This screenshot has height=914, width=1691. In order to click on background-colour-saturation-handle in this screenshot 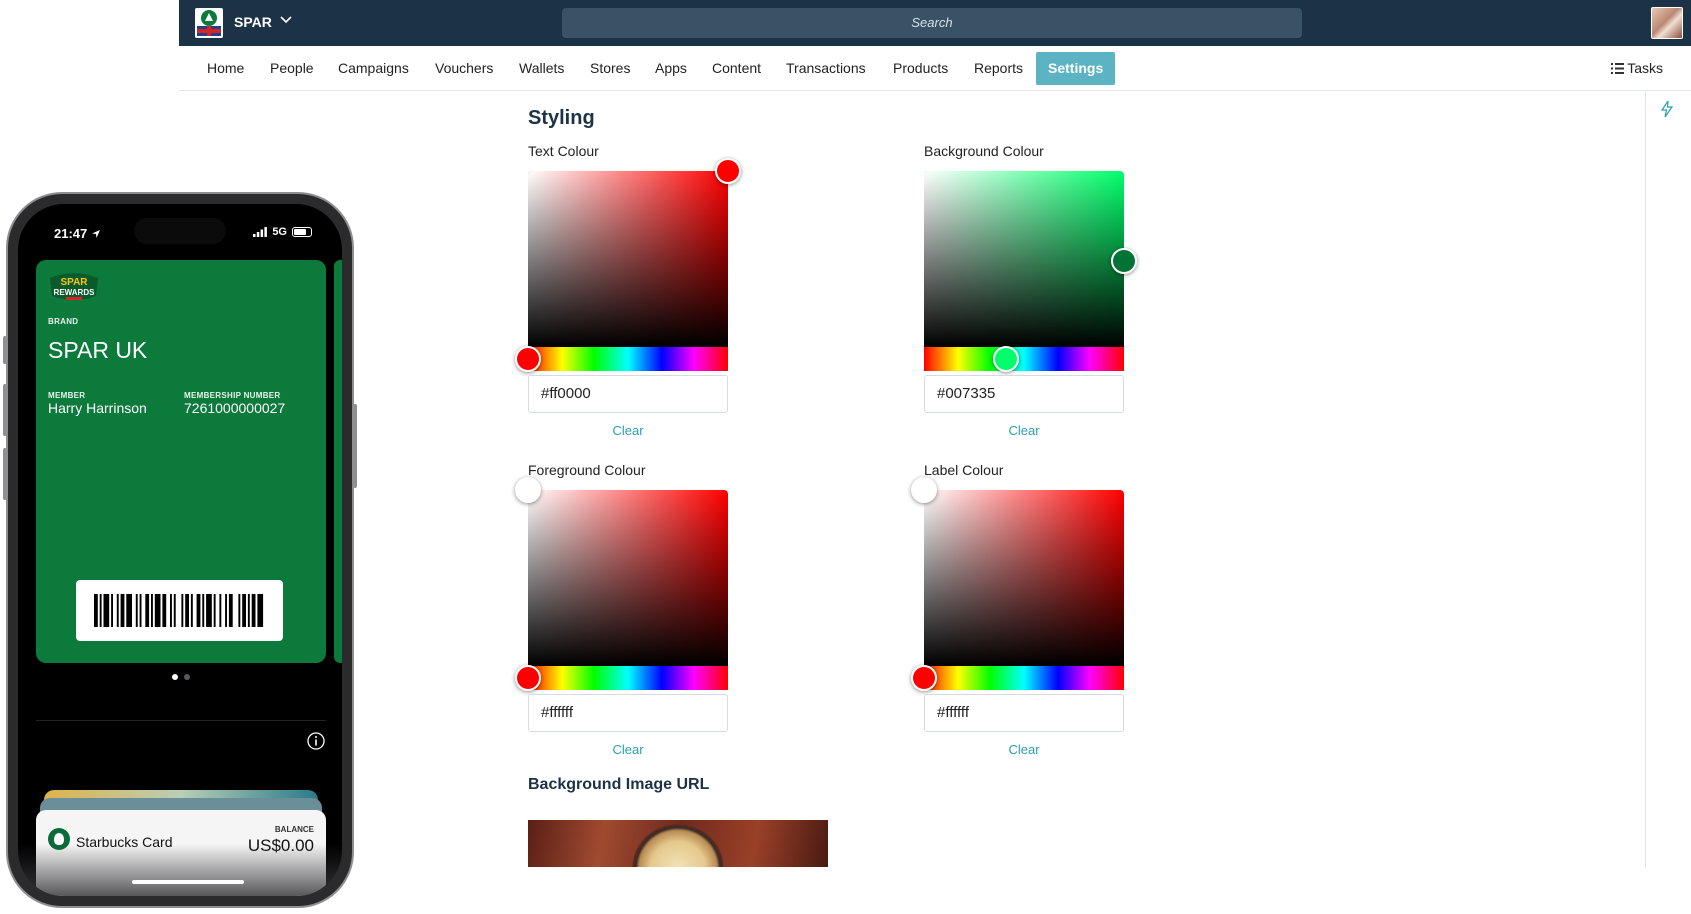, I will do `click(1124, 261)`.